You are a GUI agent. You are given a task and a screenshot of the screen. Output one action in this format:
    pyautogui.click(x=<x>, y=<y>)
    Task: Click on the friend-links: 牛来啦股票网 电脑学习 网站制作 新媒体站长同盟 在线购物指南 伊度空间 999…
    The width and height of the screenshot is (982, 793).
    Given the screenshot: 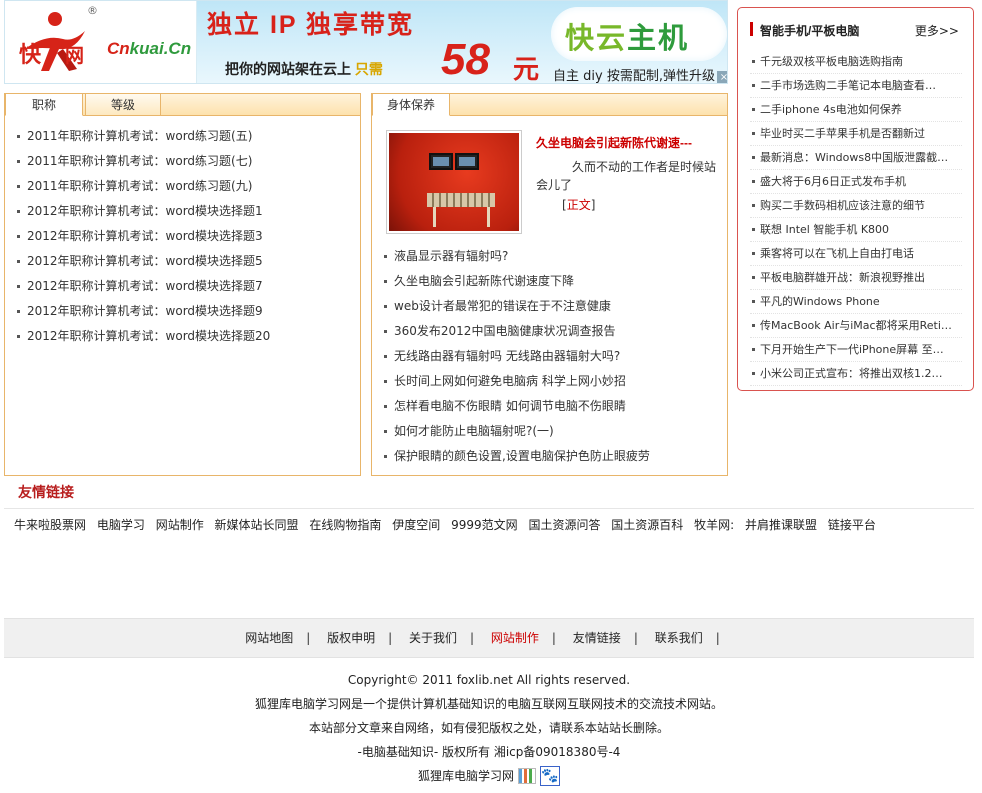 What is the action you would take?
    pyautogui.click(x=494, y=524)
    